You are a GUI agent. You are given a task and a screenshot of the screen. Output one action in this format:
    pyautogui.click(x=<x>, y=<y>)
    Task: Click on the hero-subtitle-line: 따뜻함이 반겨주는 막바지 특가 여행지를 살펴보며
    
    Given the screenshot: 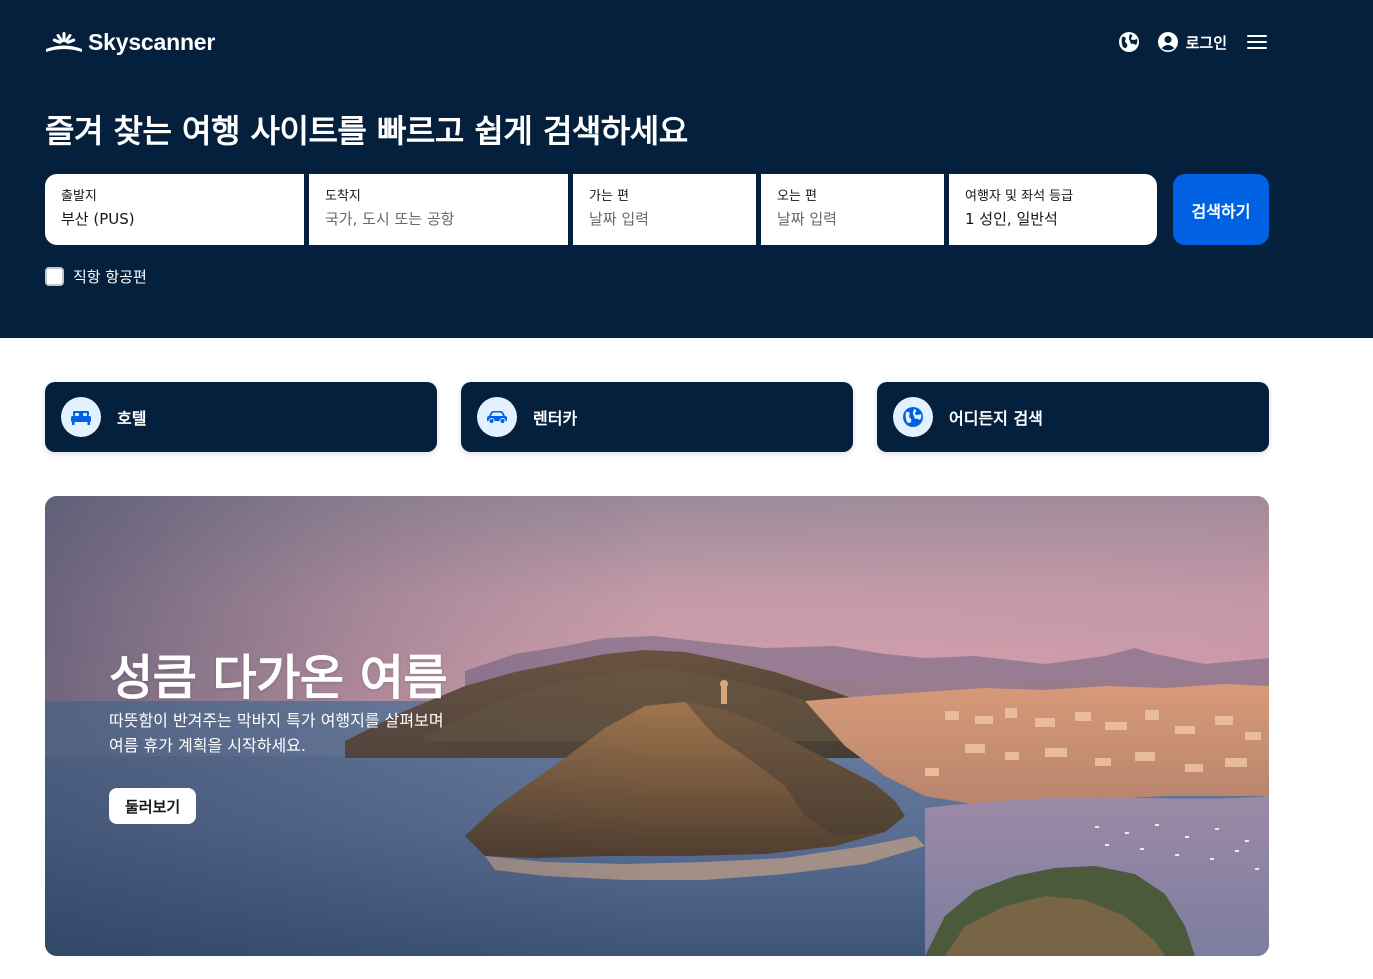 What is the action you would take?
    pyautogui.click(x=276, y=720)
    